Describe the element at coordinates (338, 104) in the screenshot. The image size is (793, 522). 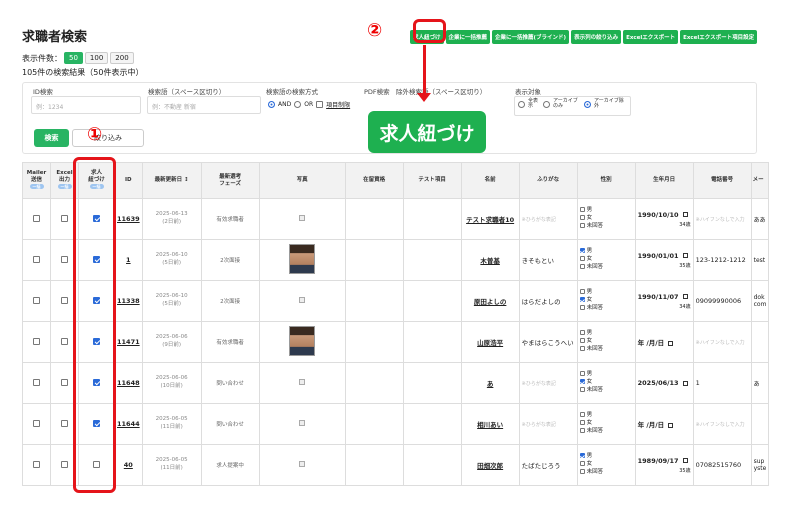
I see `item-limit-label: 項目制限` at that location.